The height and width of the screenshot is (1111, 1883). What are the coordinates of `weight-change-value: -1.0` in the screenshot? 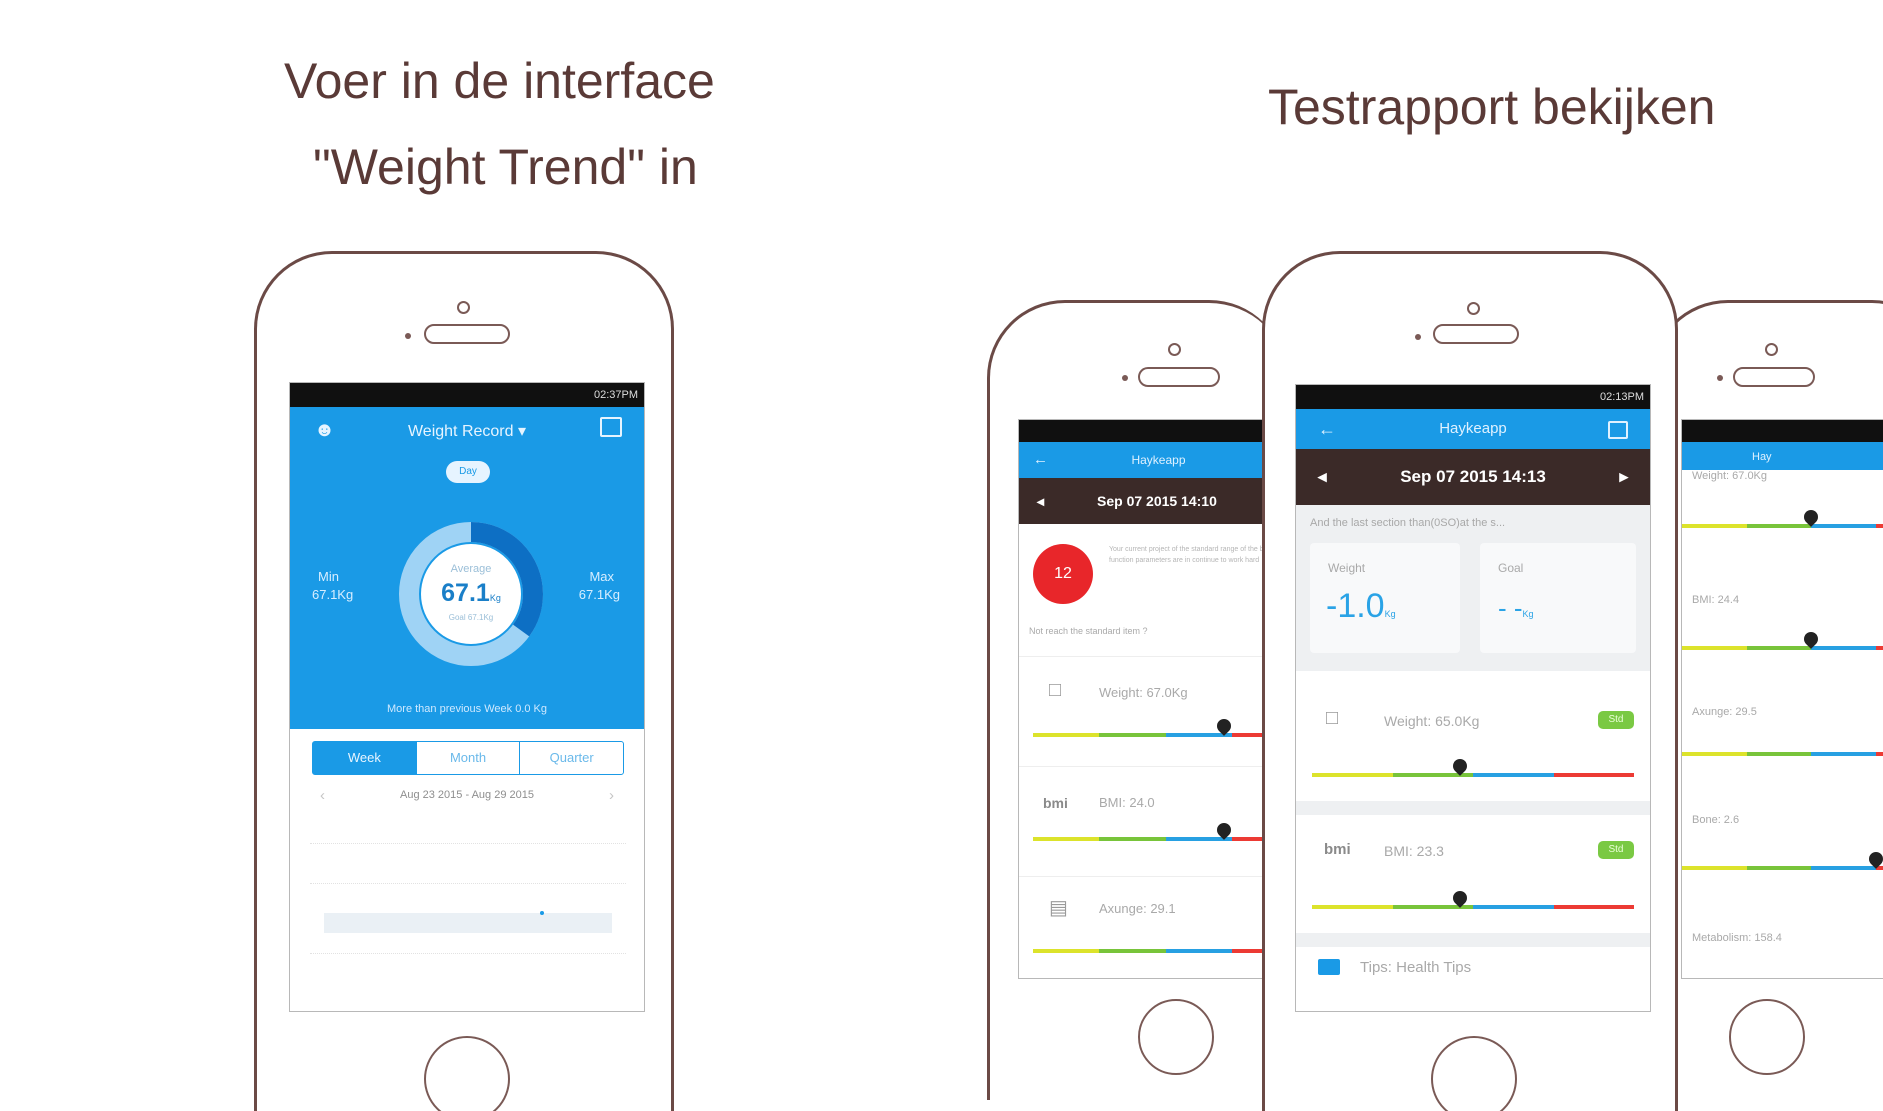 It's located at (1355, 606).